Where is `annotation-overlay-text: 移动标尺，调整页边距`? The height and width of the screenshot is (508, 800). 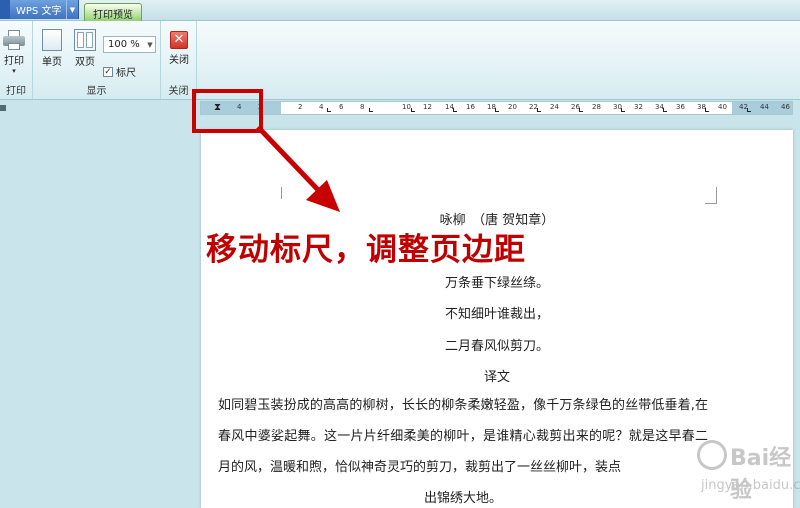 annotation-overlay-text: 移动标尺，调整页边距 is located at coordinates (366, 250).